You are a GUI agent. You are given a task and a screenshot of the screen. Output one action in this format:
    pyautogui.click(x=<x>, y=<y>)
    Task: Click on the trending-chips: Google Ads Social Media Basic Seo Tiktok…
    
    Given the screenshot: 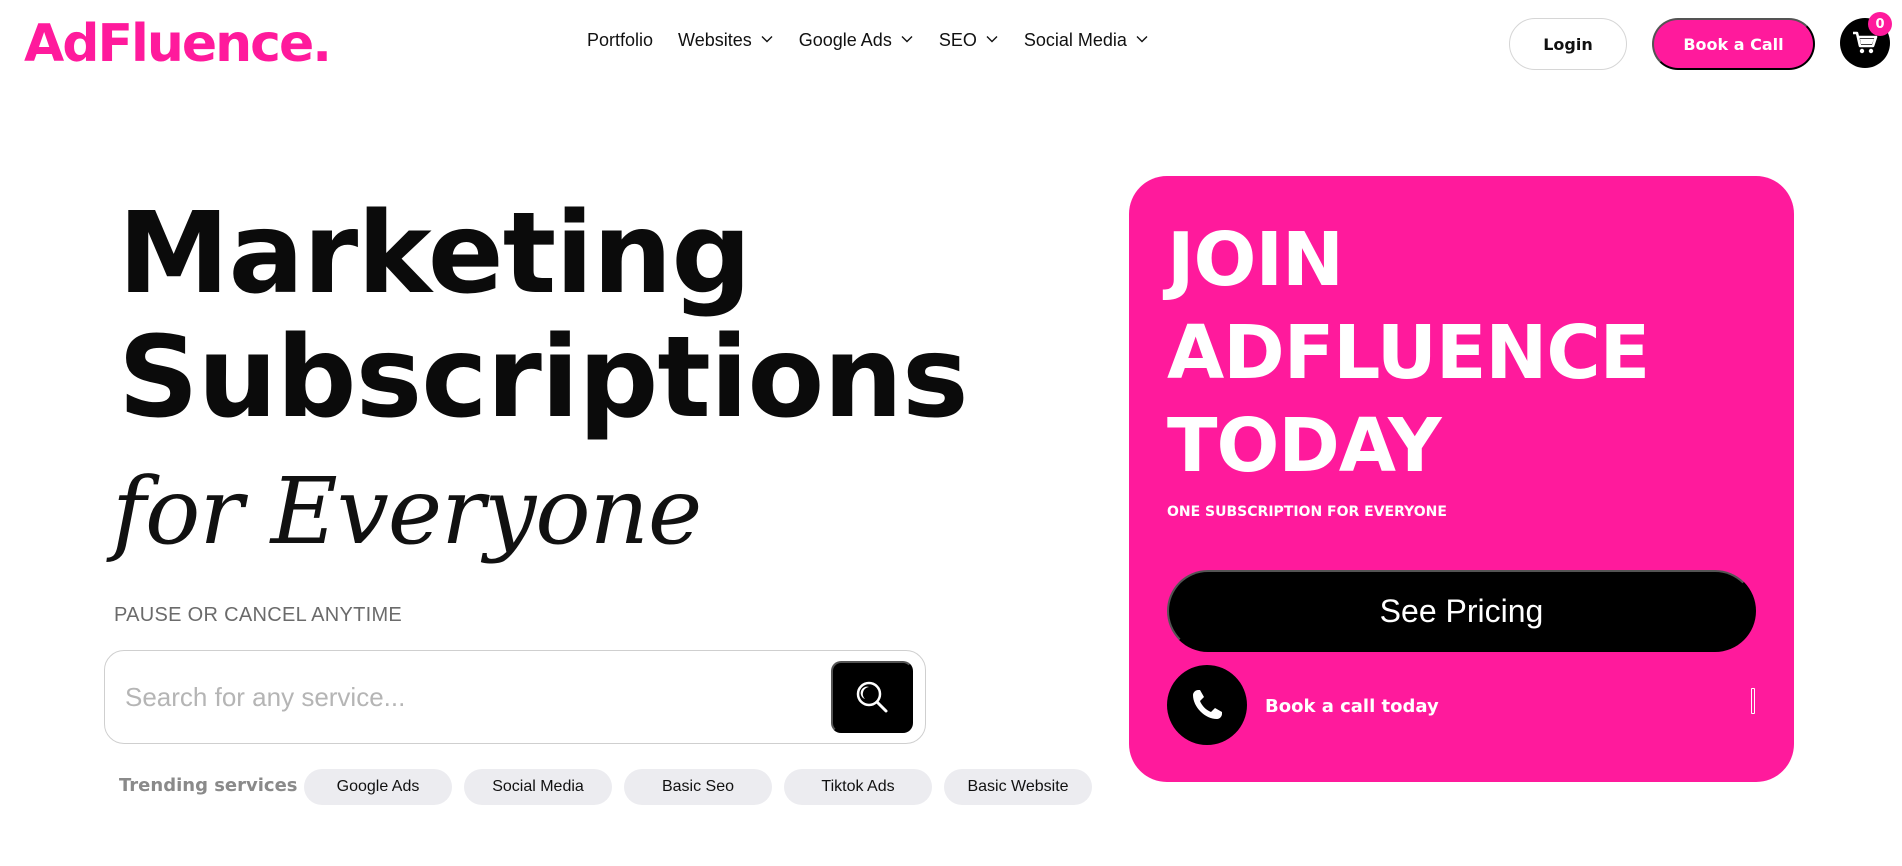 What is the action you would take?
    pyautogui.click(x=704, y=787)
    